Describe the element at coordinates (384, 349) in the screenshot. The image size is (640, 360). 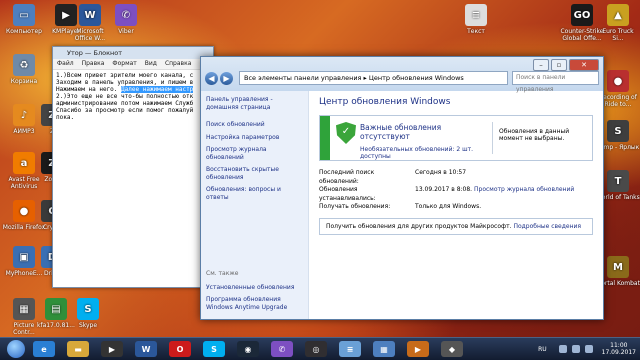
I see `control-panel-taskbar-icon: ▦` at that location.